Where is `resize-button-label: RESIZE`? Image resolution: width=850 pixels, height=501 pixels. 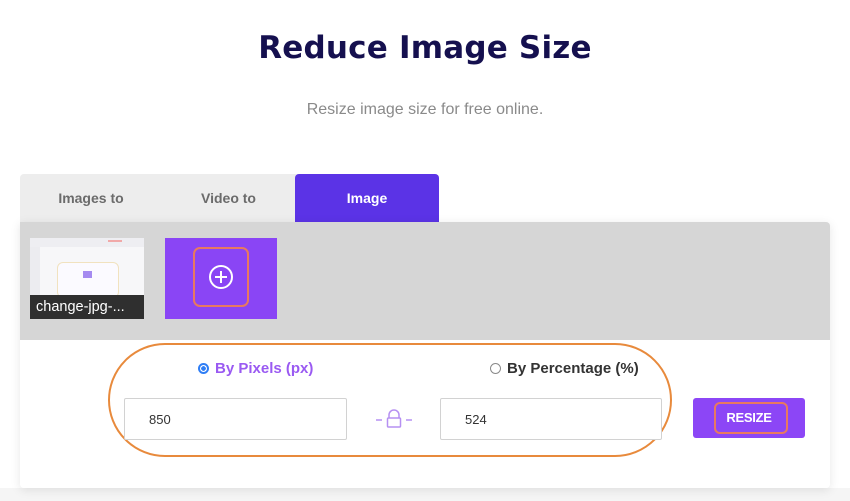 resize-button-label: RESIZE is located at coordinates (749, 417).